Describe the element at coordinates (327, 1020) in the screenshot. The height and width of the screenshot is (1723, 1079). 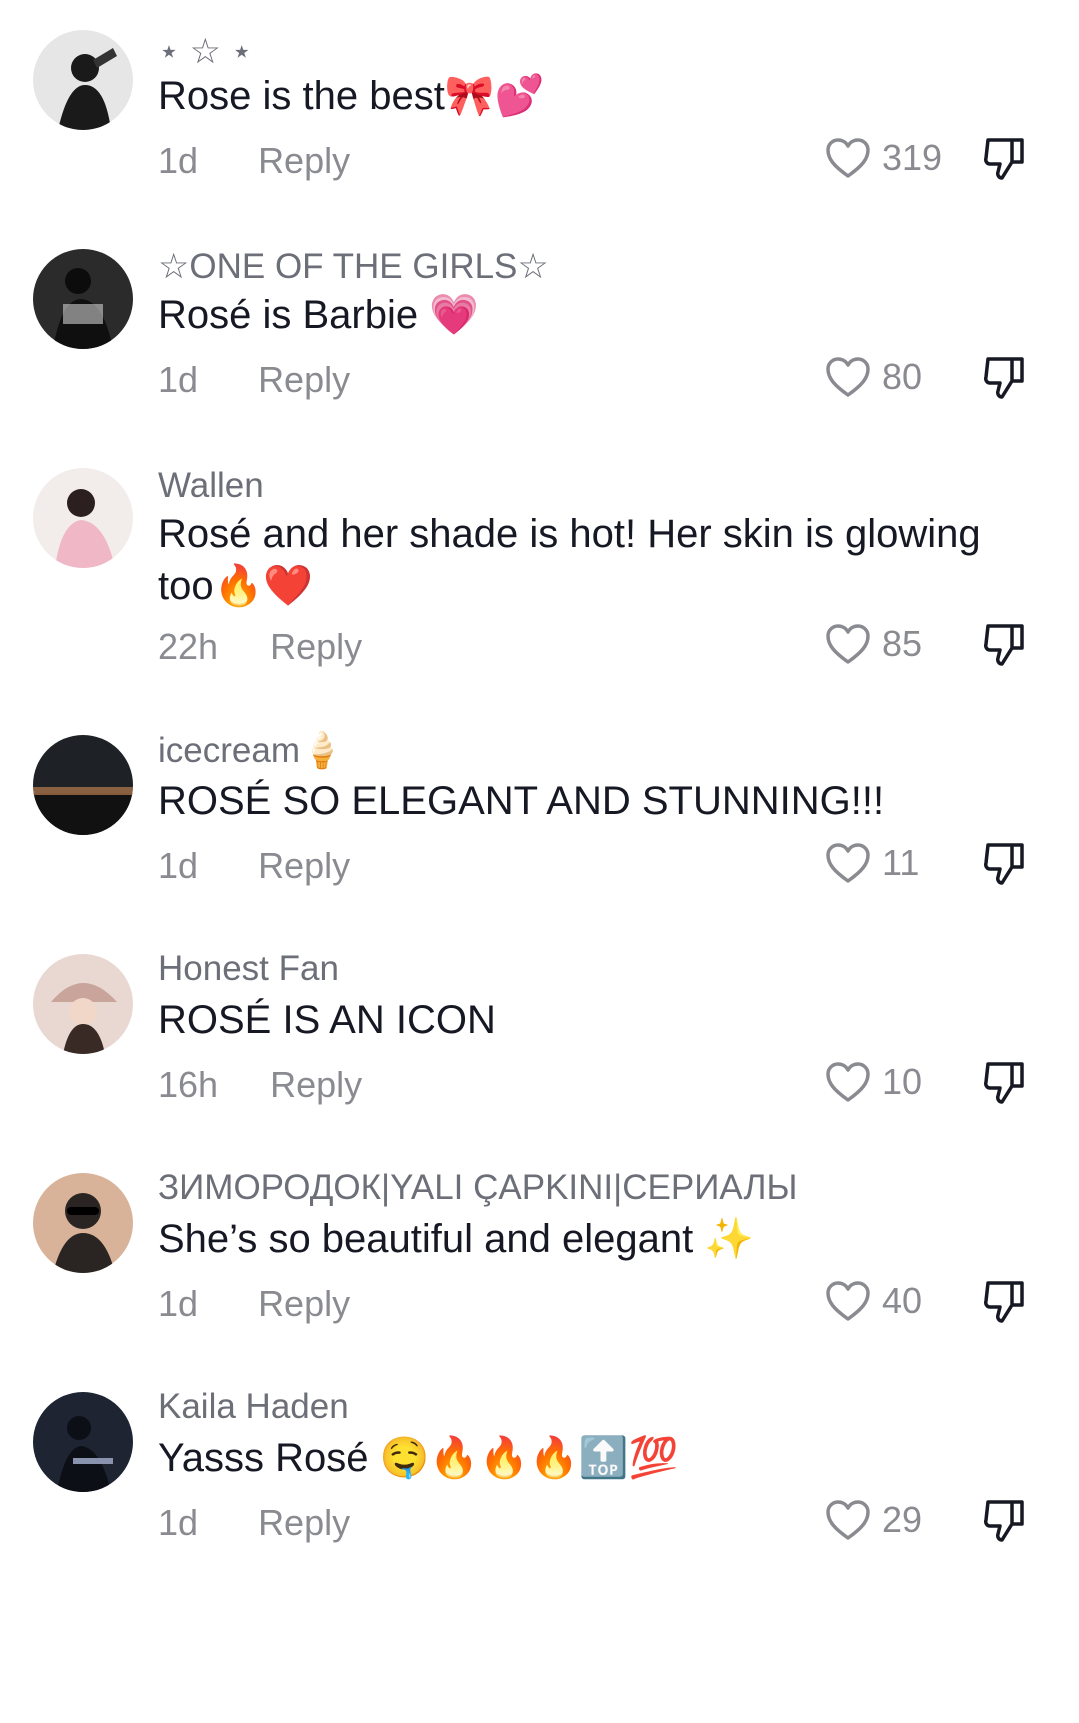
I see `comment-text: ROSÉ IS AN ICON` at that location.